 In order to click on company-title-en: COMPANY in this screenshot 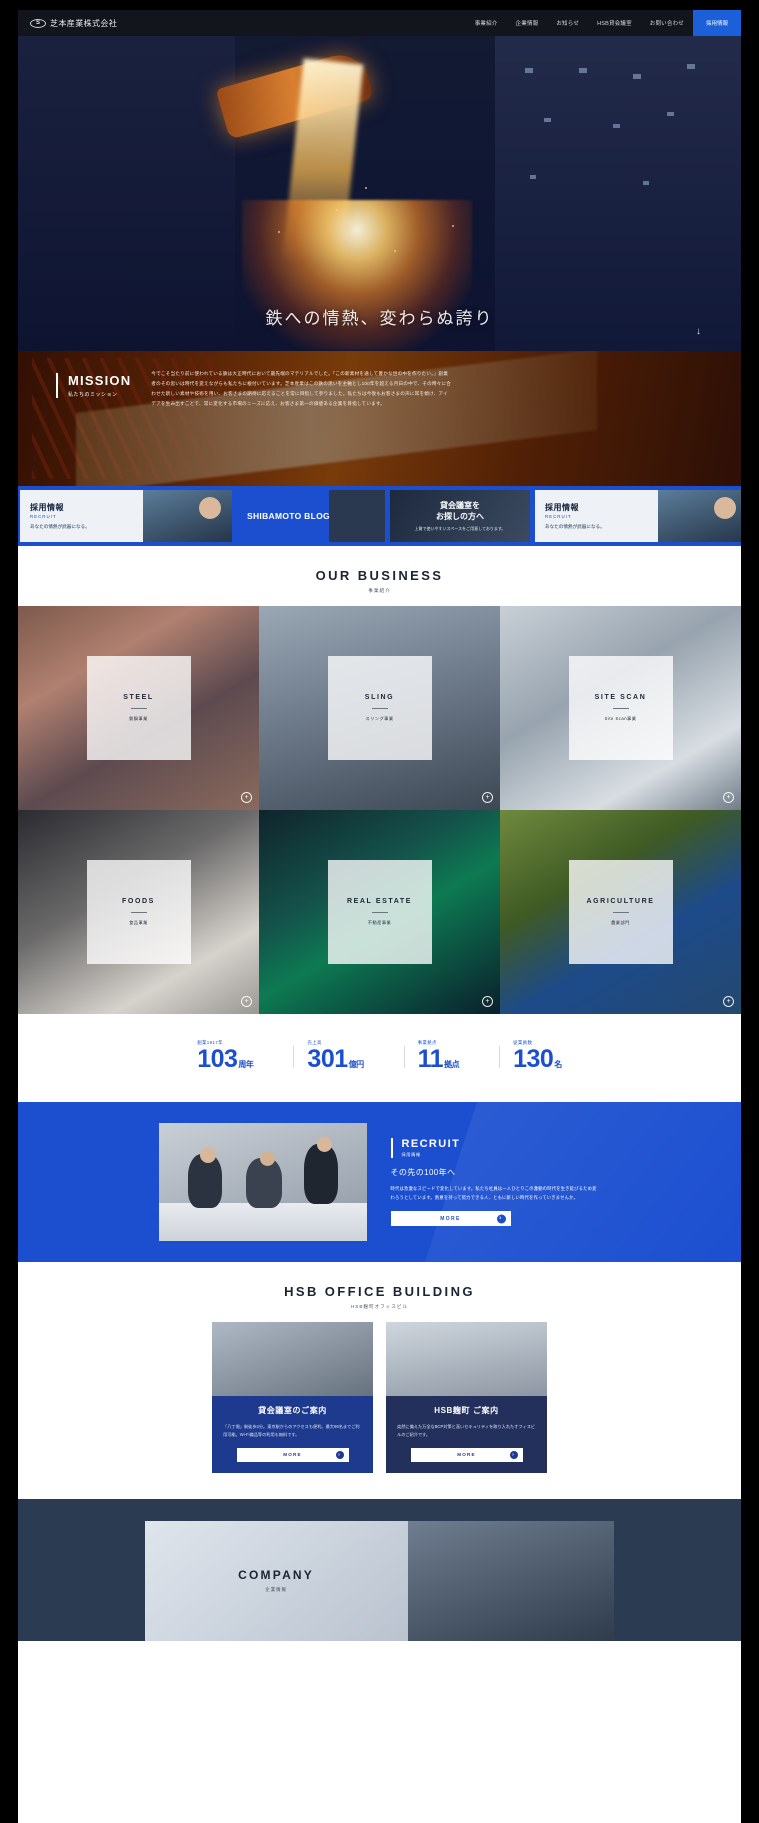, I will do `click(276, 1575)`.